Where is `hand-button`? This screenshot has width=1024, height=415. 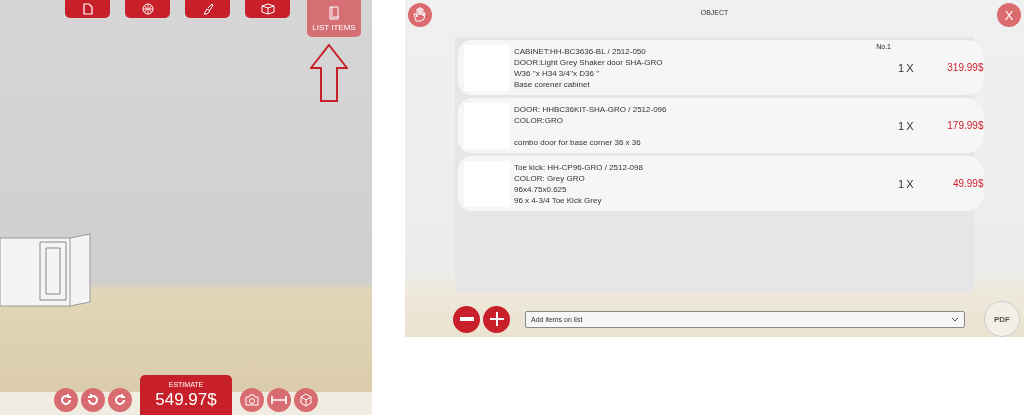 hand-button is located at coordinates (420, 15).